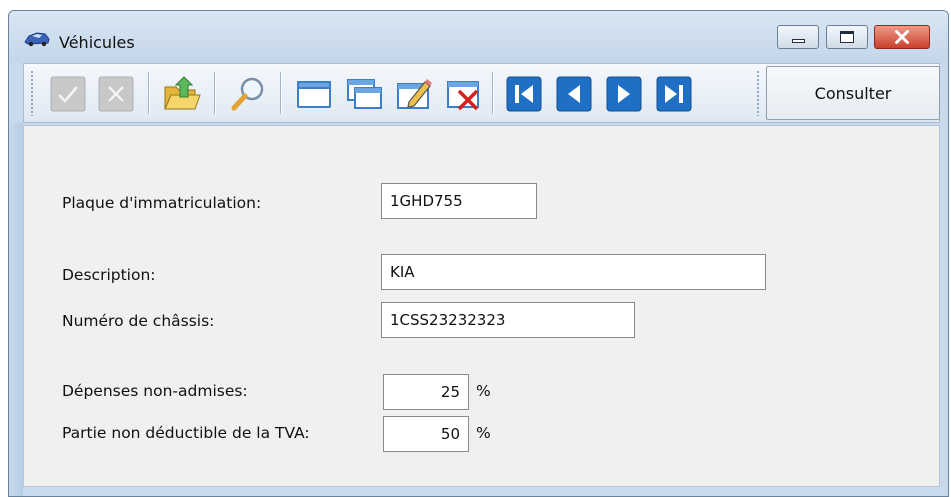 Image resolution: width=951 pixels, height=497 pixels. Describe the element at coordinates (853, 93) in the screenshot. I see `consult-button: Consulter` at that location.